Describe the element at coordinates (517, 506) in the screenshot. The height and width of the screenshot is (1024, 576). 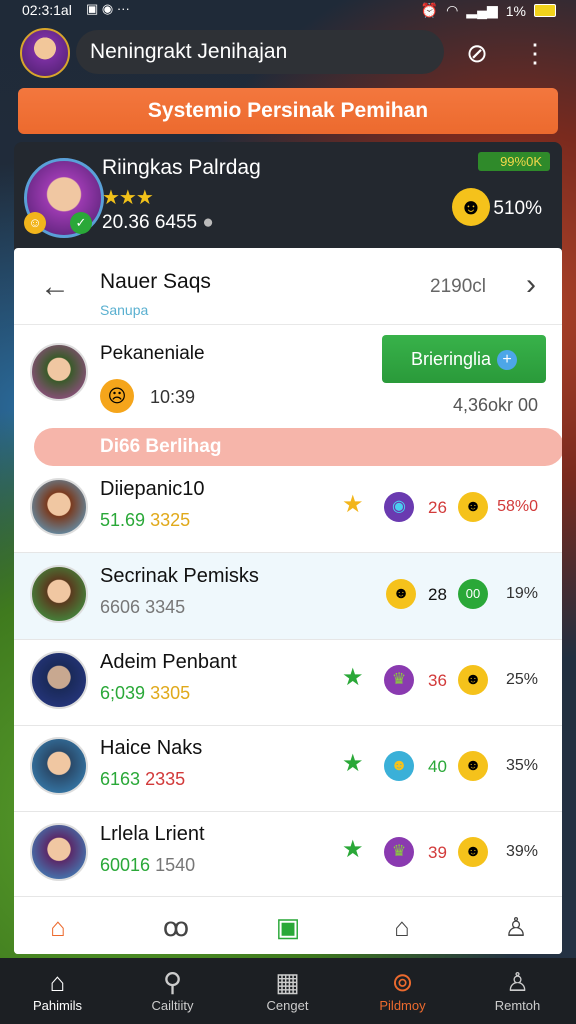
I see `row-percent: 58%0` at that location.